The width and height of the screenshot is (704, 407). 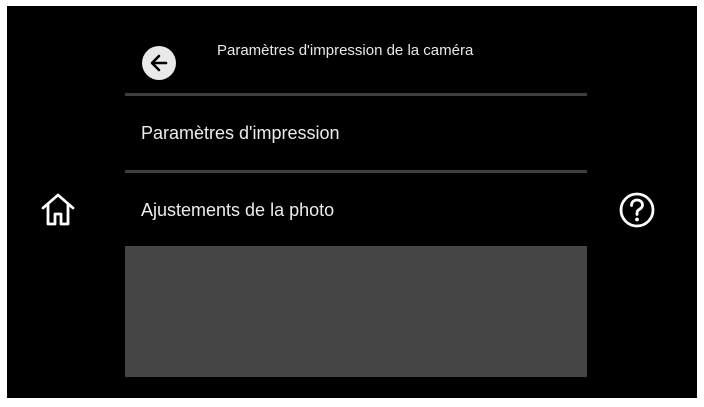 I want to click on help-button, so click(x=637, y=210).